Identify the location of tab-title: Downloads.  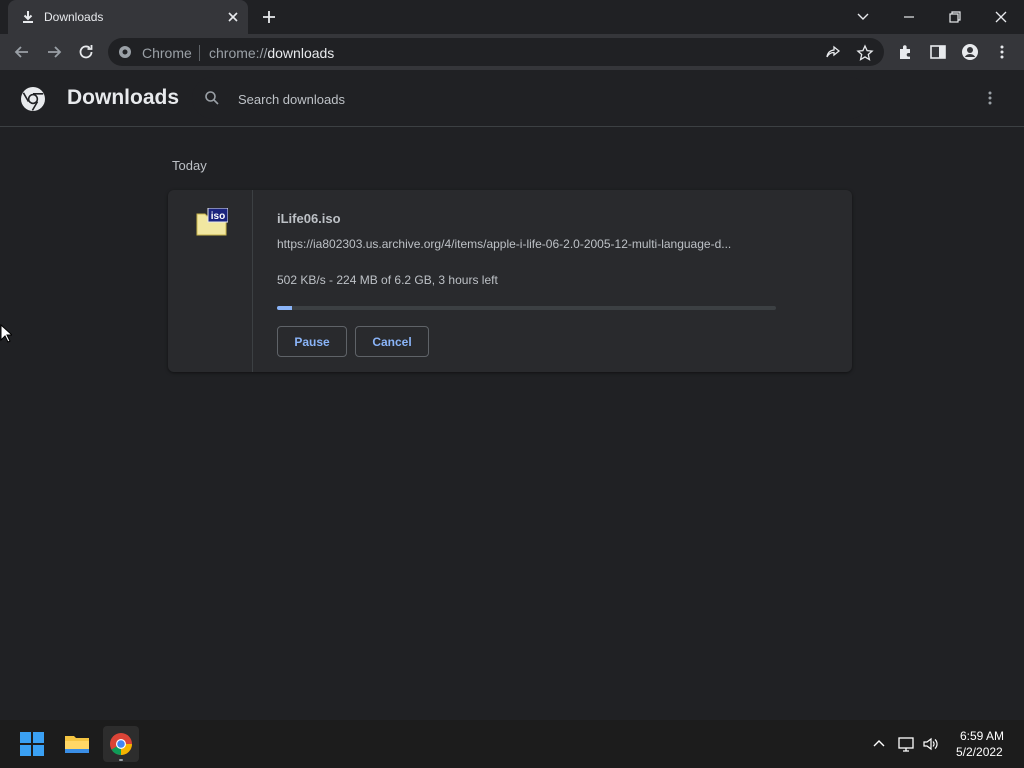
(74, 17).